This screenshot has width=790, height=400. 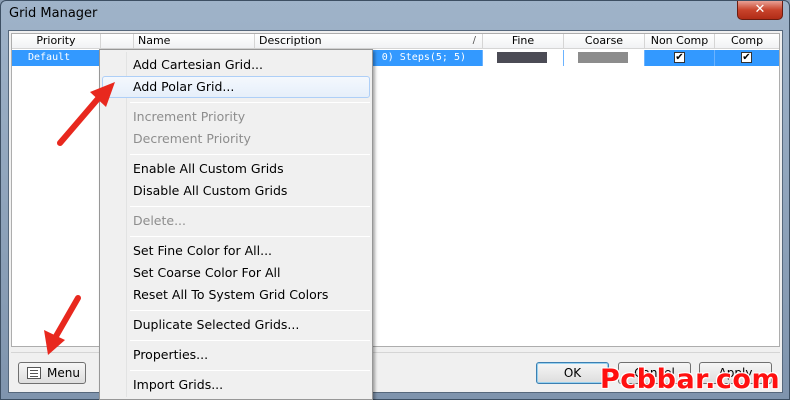 I want to click on ok-button: OK, so click(x=572, y=373).